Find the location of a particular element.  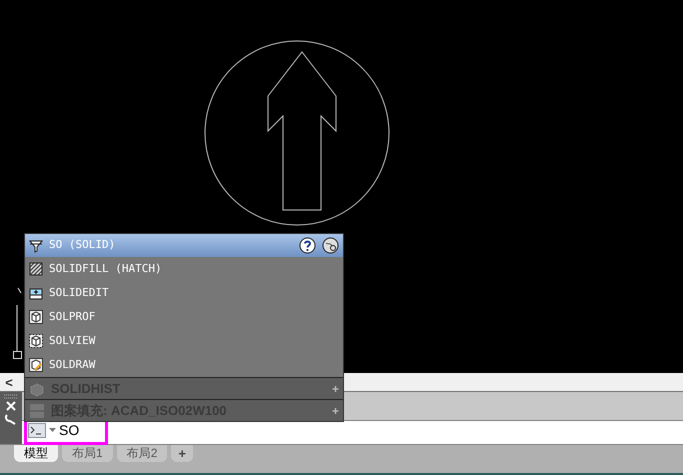

grip-icon is located at coordinates (11, 396).